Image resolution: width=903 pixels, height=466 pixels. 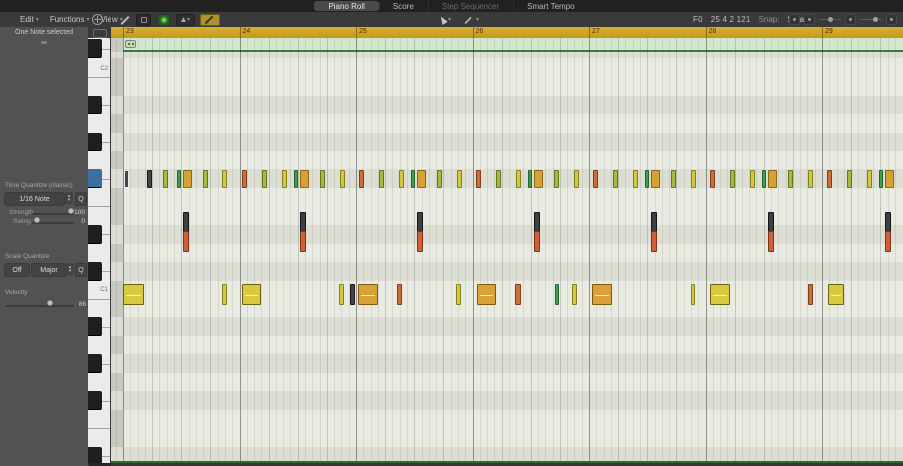 I want to click on global-tracks-icon, so click(x=100, y=33).